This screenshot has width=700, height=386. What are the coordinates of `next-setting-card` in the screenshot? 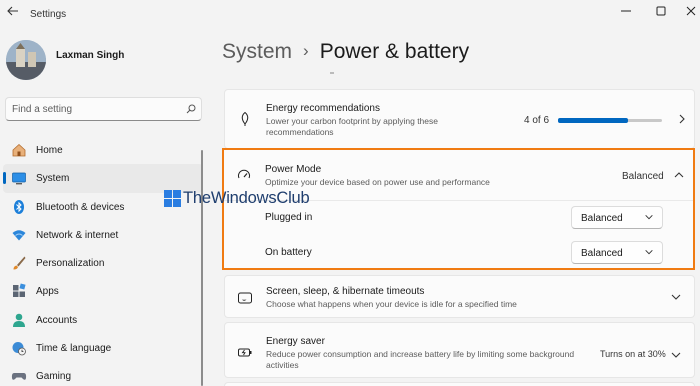 It's located at (459, 384).